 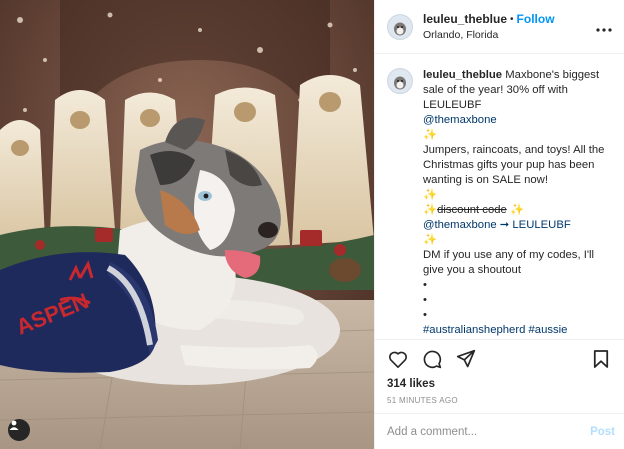 What do you see at coordinates (499, 384) in the screenshot?
I see `likes-count: 314 likes` at bounding box center [499, 384].